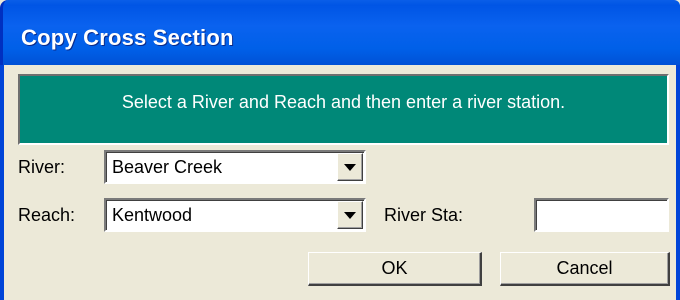  What do you see at coordinates (47, 215) in the screenshot?
I see `reach-label: Reach:` at bounding box center [47, 215].